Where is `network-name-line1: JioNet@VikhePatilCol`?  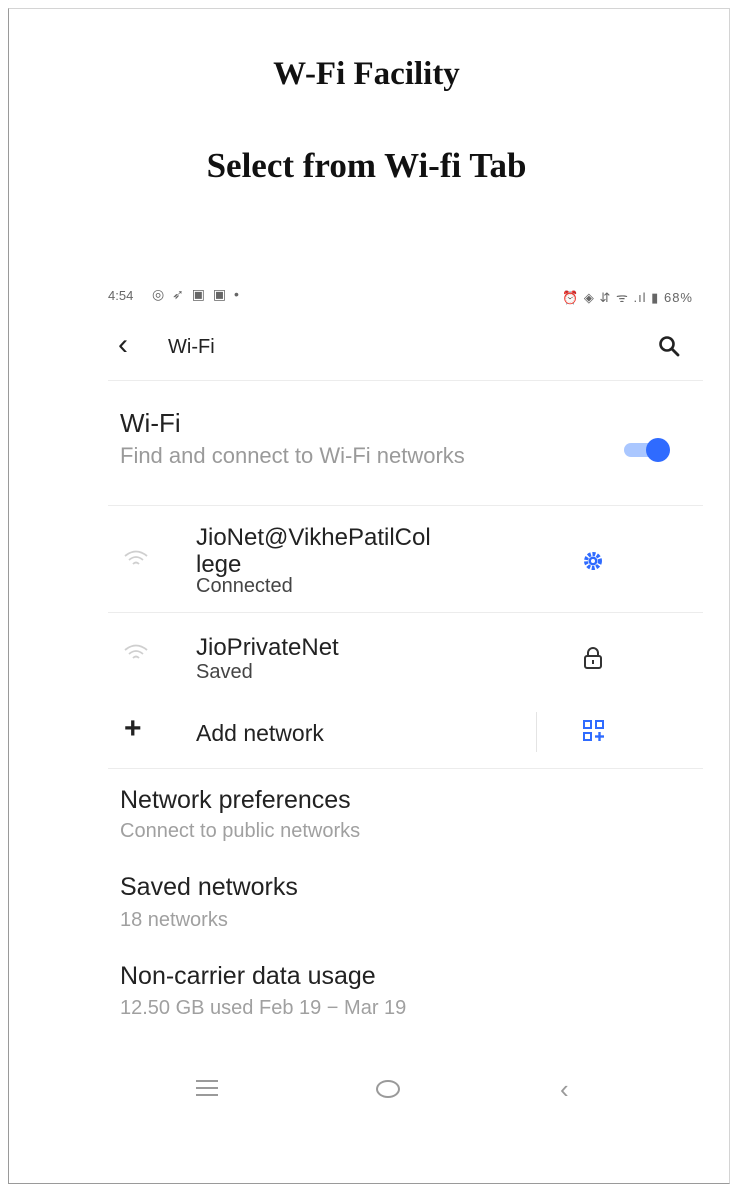 network-name-line1: JioNet@VikhePatilCol is located at coordinates (313, 537).